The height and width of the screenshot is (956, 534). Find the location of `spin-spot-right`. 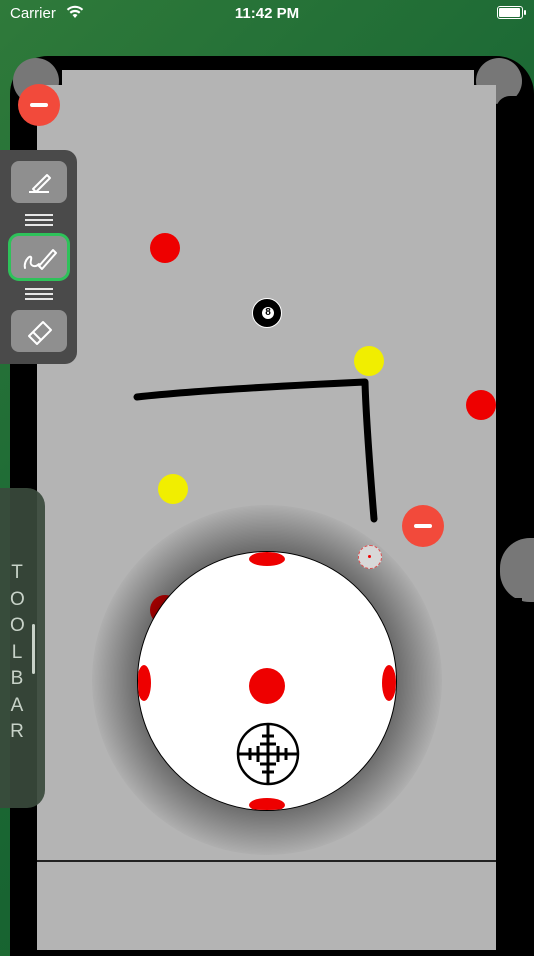

spin-spot-right is located at coordinates (389, 683).